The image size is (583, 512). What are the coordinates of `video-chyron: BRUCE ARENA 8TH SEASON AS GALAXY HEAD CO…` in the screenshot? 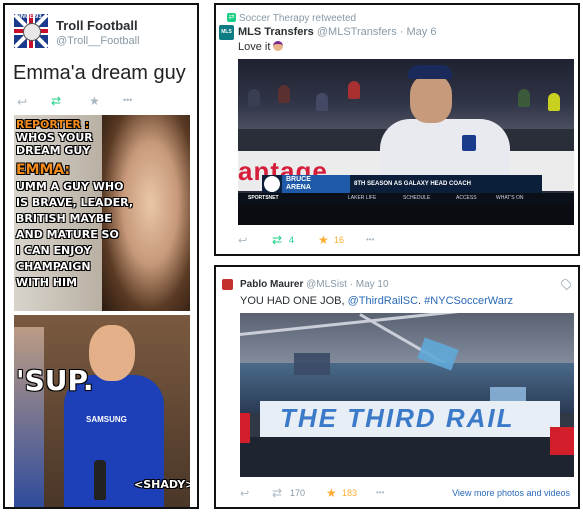 It's located at (402, 184).